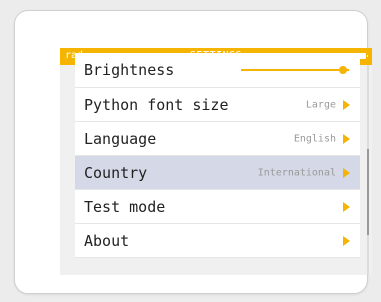  Describe the element at coordinates (314, 138) in the screenshot. I see `settings-item-value: English` at that location.